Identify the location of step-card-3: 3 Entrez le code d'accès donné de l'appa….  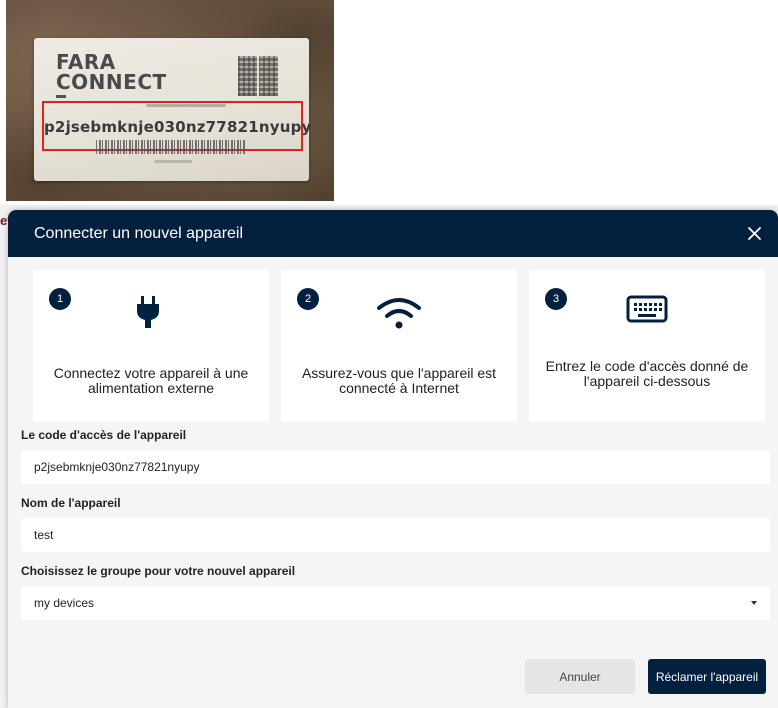
(647, 346).